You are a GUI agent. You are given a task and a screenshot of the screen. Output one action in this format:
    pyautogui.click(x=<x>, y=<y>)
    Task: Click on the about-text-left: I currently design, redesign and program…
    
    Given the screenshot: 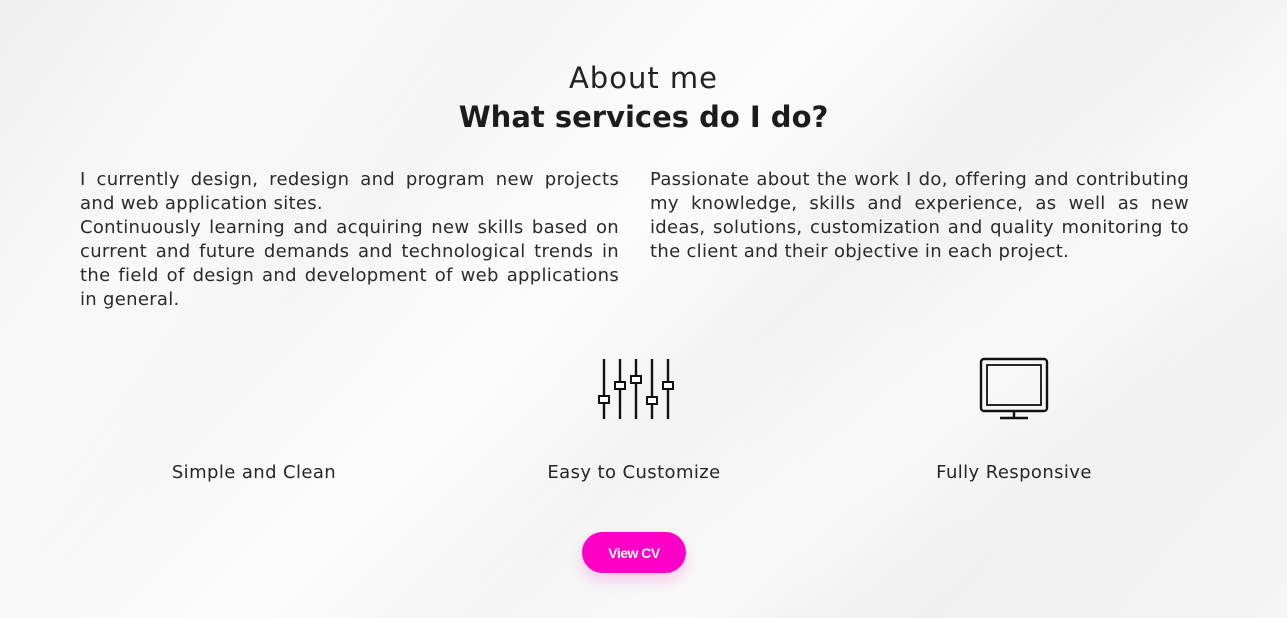 What is the action you would take?
    pyautogui.click(x=349, y=240)
    